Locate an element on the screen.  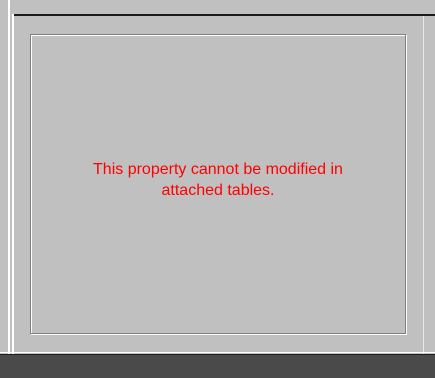
bottom-highlight is located at coordinates (217, 352).